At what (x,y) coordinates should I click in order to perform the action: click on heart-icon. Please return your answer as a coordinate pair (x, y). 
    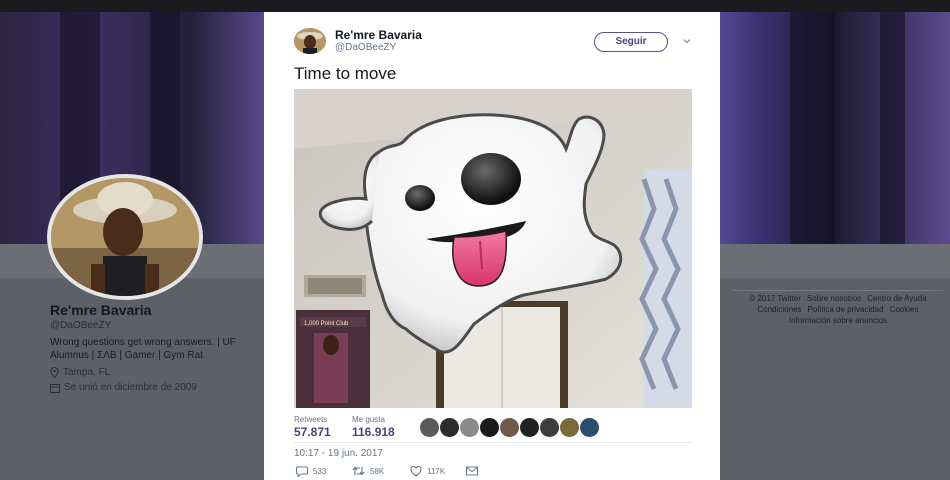
    Looking at the image, I should click on (416, 471).